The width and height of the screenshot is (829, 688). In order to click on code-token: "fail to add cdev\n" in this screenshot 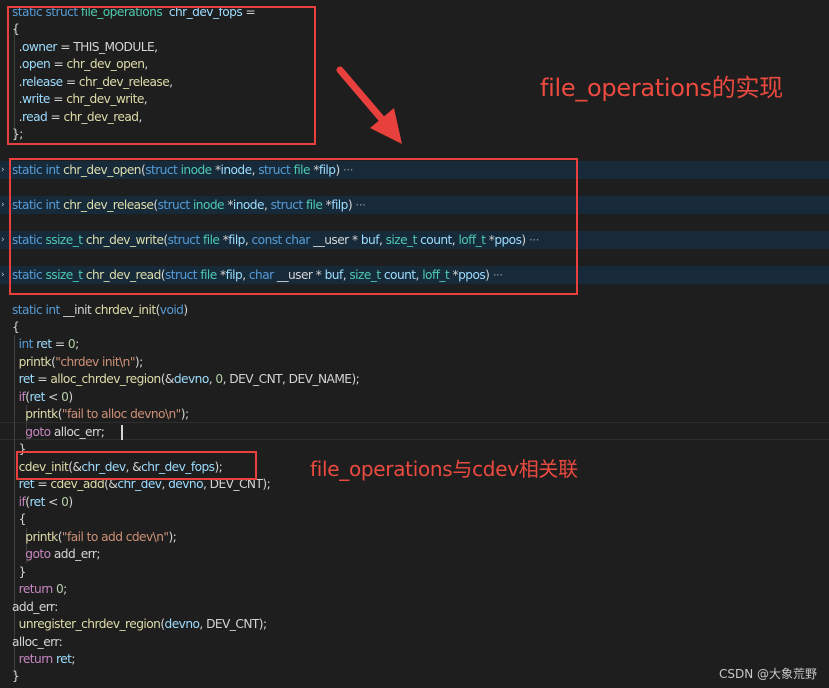, I will do `click(115, 537)`.